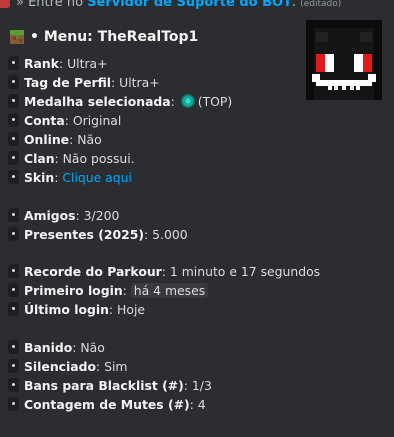  Describe the element at coordinates (50, 215) in the screenshot. I see `field-label: Amigos` at that location.